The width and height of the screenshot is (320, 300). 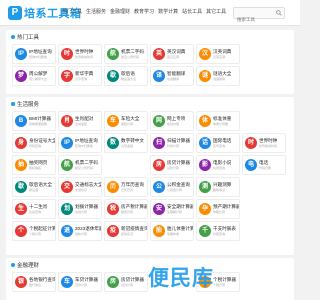 What do you see at coordinates (172, 231) in the screenshot?
I see `tool-tile: 胎胎儿体重计算 孕期体重` at bounding box center [172, 231].